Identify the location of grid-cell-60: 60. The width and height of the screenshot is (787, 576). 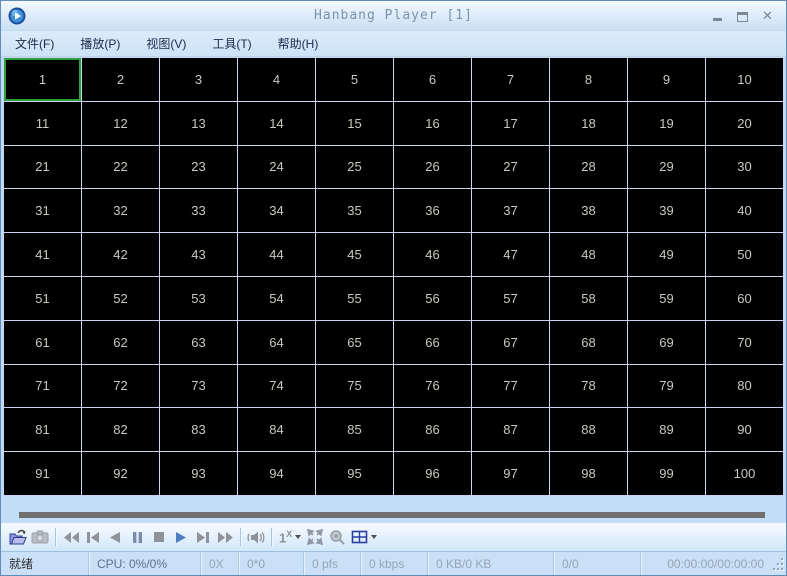
(744, 298).